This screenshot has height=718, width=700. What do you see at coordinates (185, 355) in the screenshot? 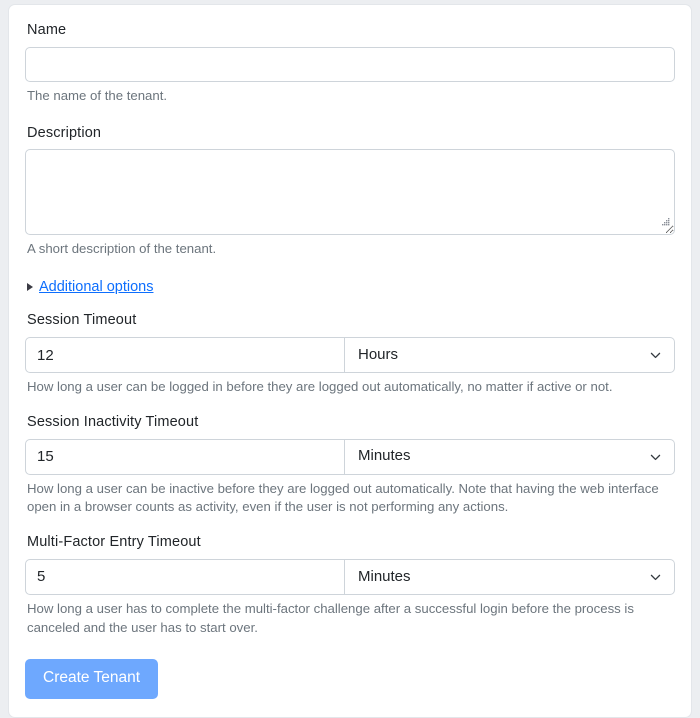
I see `session-timeout-value-input` at bounding box center [185, 355].